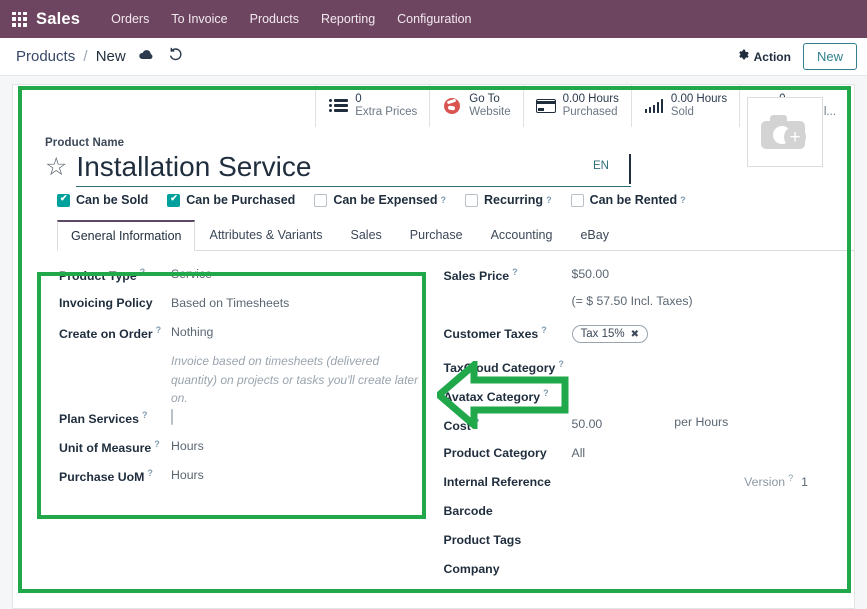 The height and width of the screenshot is (609, 867). What do you see at coordinates (348, 19) in the screenshot?
I see `nav-item-reporting: Reporting` at bounding box center [348, 19].